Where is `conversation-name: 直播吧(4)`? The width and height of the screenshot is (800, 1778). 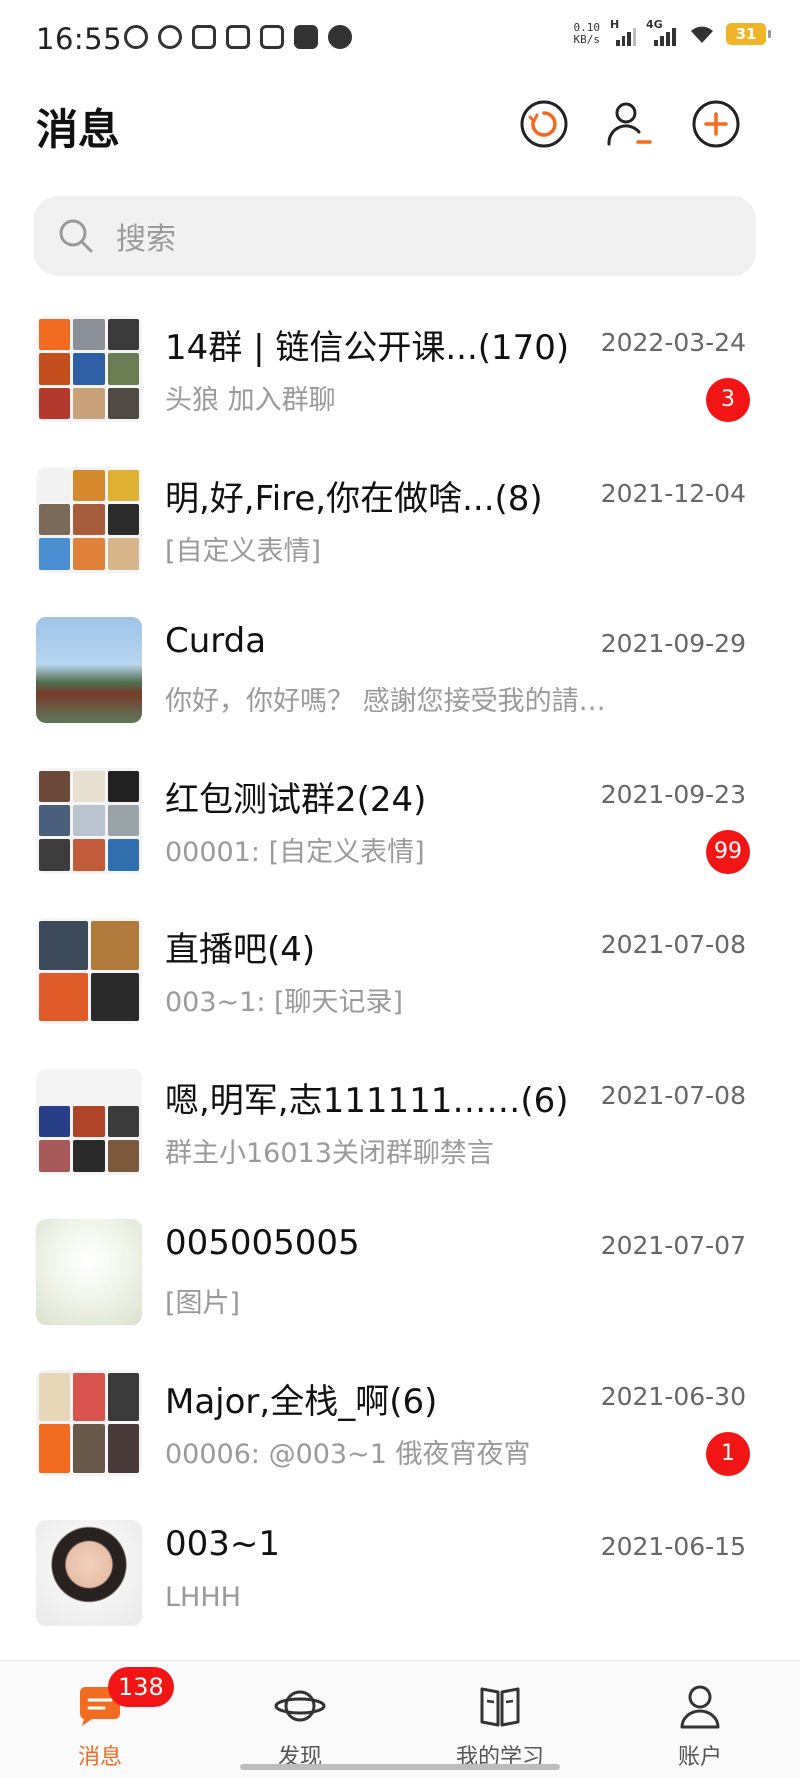 conversation-name: 直播吧(4) is located at coordinates (240, 950).